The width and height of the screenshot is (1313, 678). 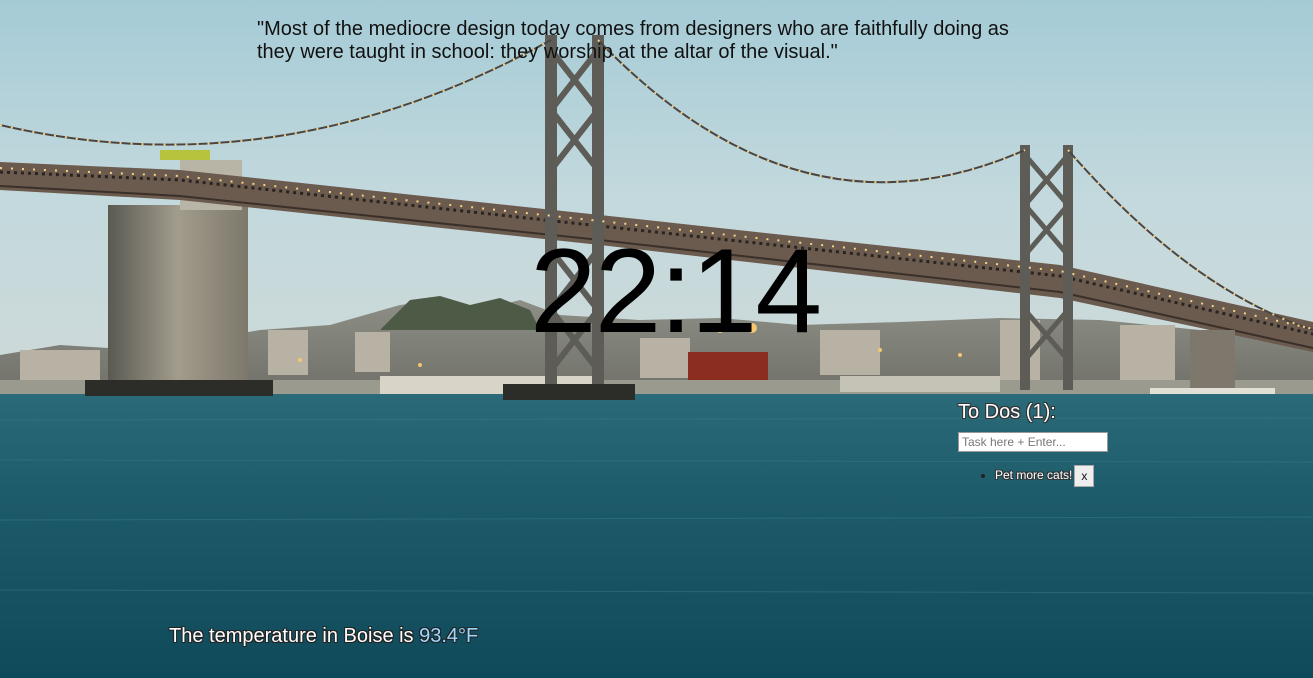 I want to click on todo-widget: To Dos (1): Pet more cats!x, so click(x=1058, y=443).